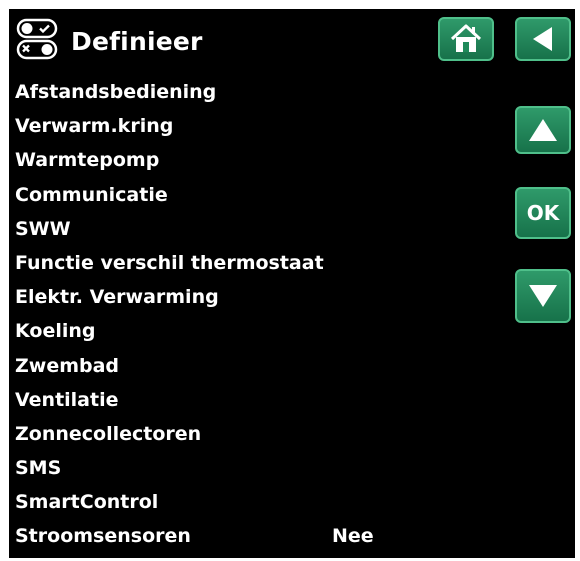 The width and height of the screenshot is (580, 561). Describe the element at coordinates (255, 229) in the screenshot. I see `menu-item-sww: SWW` at that location.